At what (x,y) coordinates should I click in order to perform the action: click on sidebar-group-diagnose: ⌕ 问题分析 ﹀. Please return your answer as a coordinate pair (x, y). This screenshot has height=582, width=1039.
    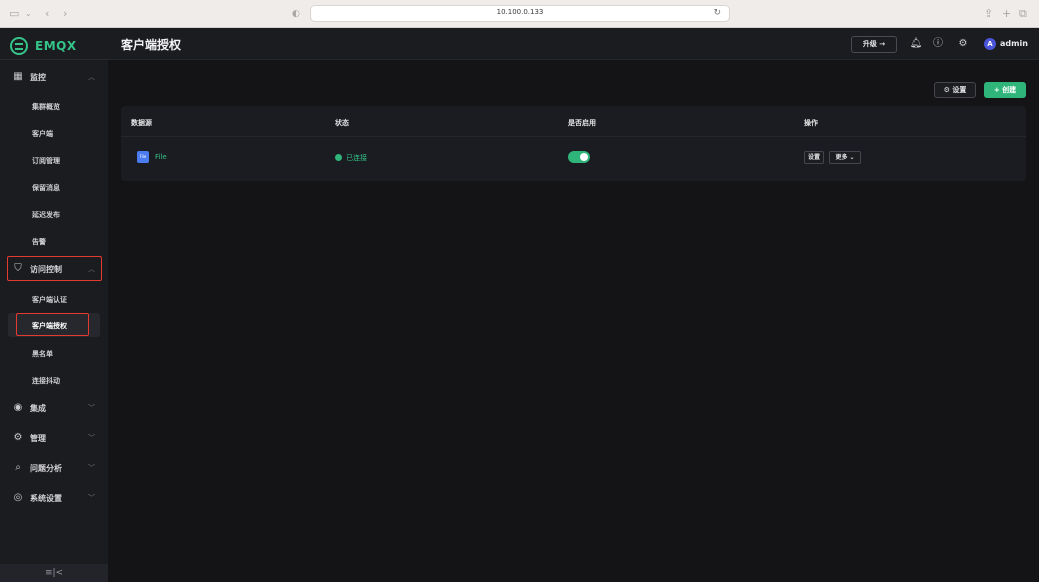
    Looking at the image, I should click on (54, 468).